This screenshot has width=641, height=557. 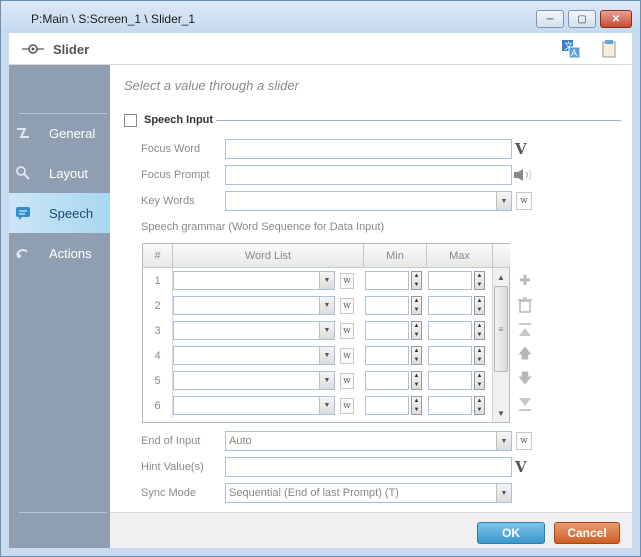 I want to click on grid-scrollbar: ▲ ≡ ▼, so click(x=500, y=345).